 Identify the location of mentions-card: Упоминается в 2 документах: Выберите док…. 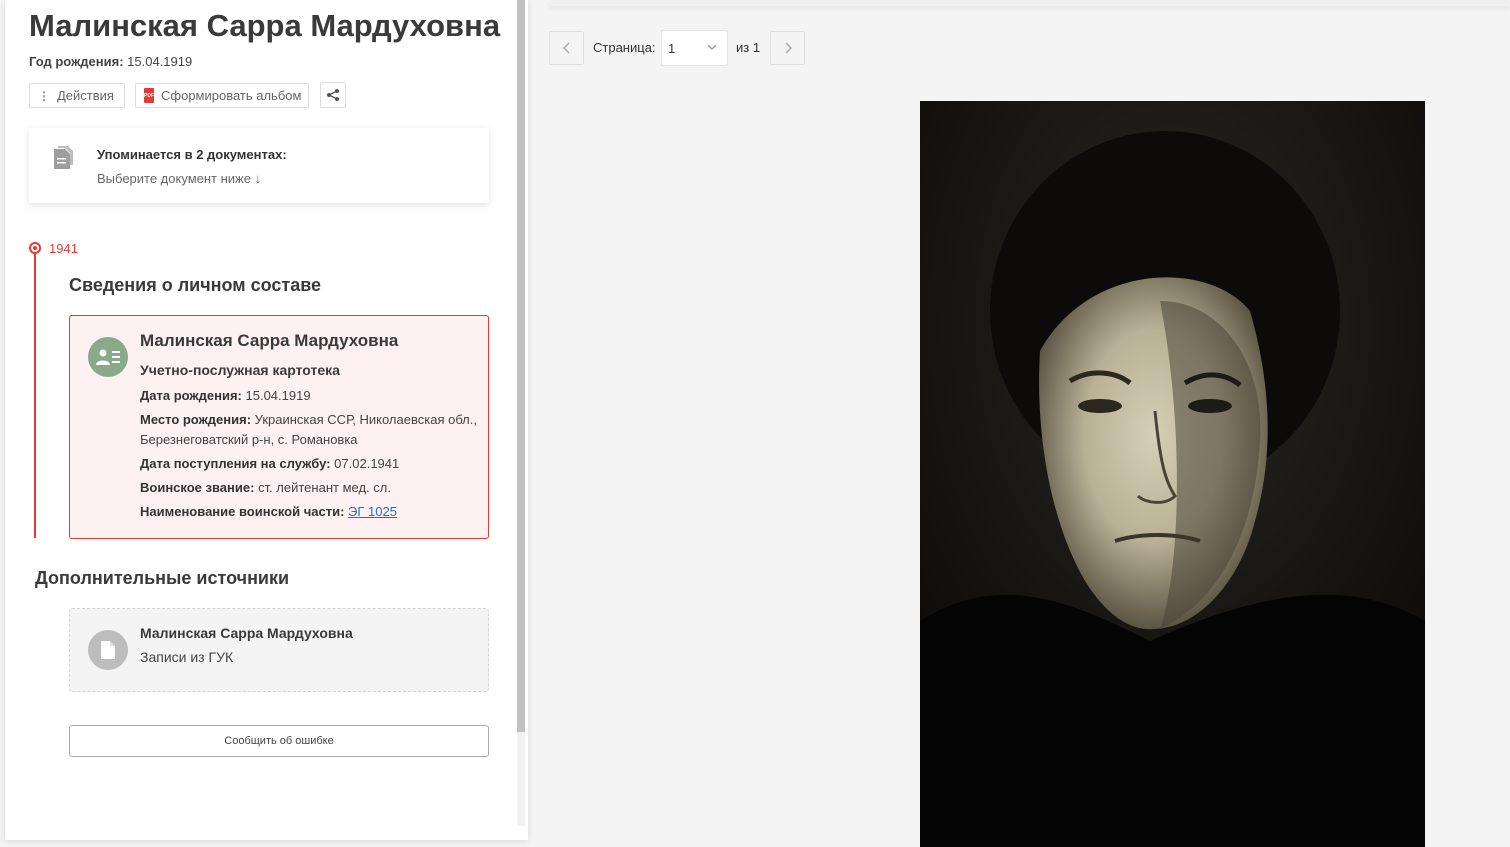
(259, 165).